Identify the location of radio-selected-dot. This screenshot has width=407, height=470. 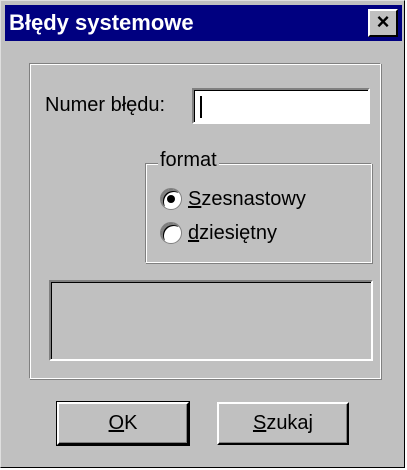
(171, 199).